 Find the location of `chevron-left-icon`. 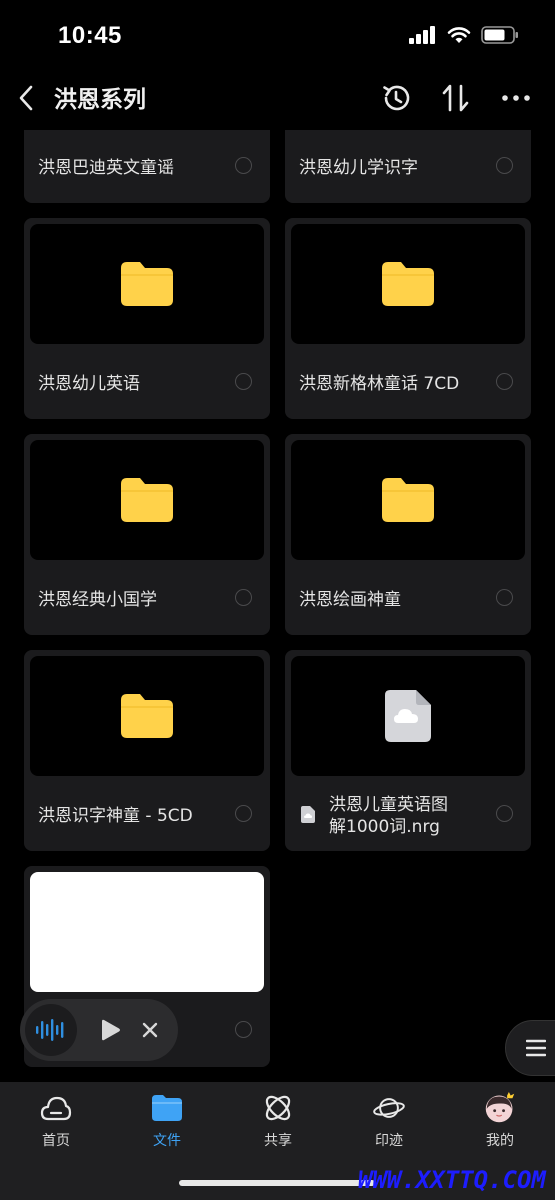

chevron-left-icon is located at coordinates (26, 98).